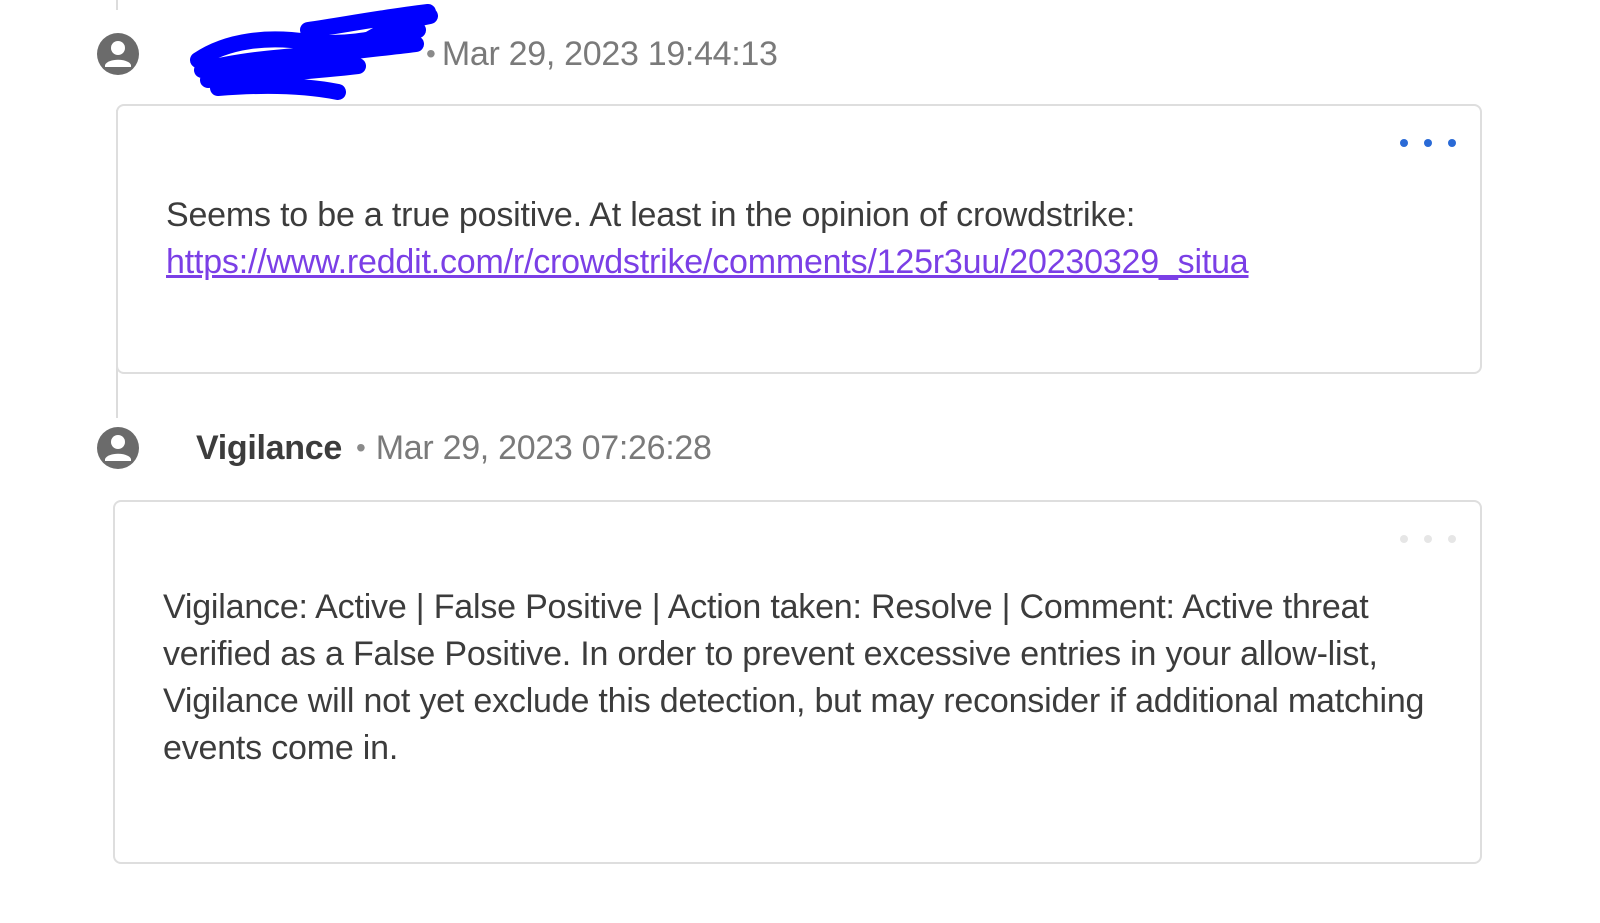 This screenshot has height=923, width=1600. I want to click on comment-timestamp: Mar 29, 2023 07:26:28, so click(543, 447).